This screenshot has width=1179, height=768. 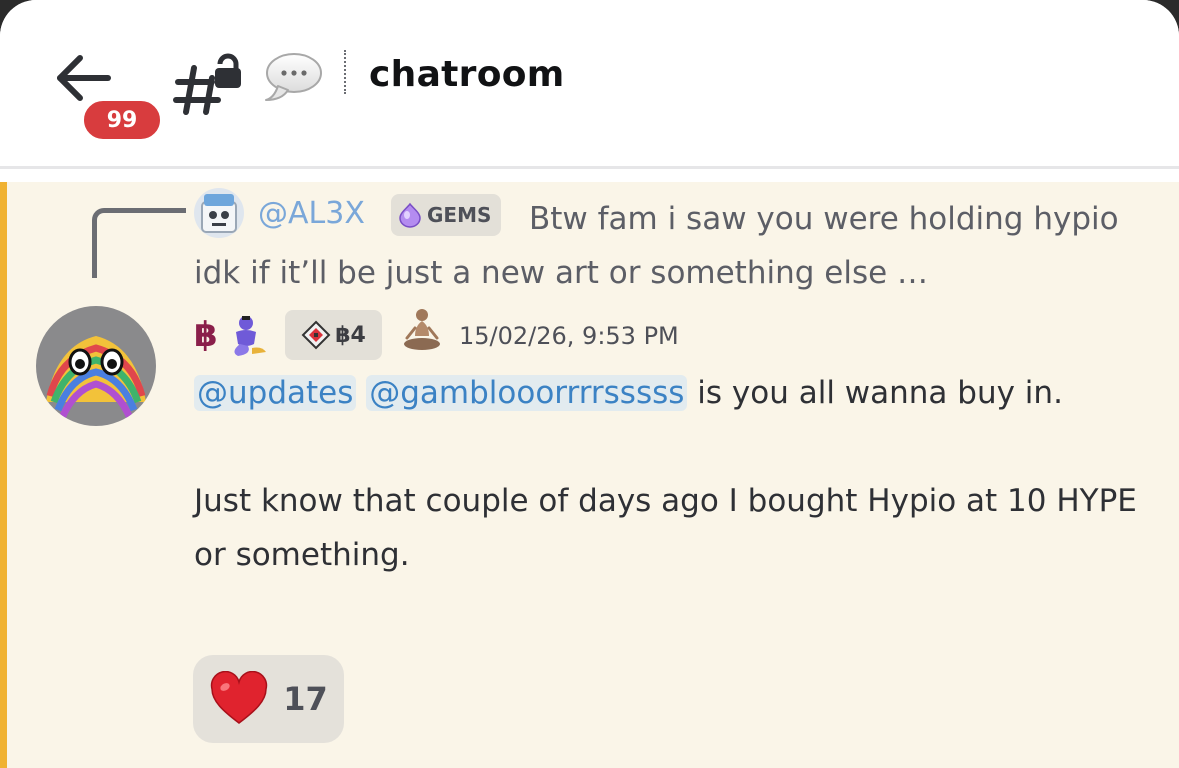 I want to click on meditating-emoji-icon, so click(x=422, y=331).